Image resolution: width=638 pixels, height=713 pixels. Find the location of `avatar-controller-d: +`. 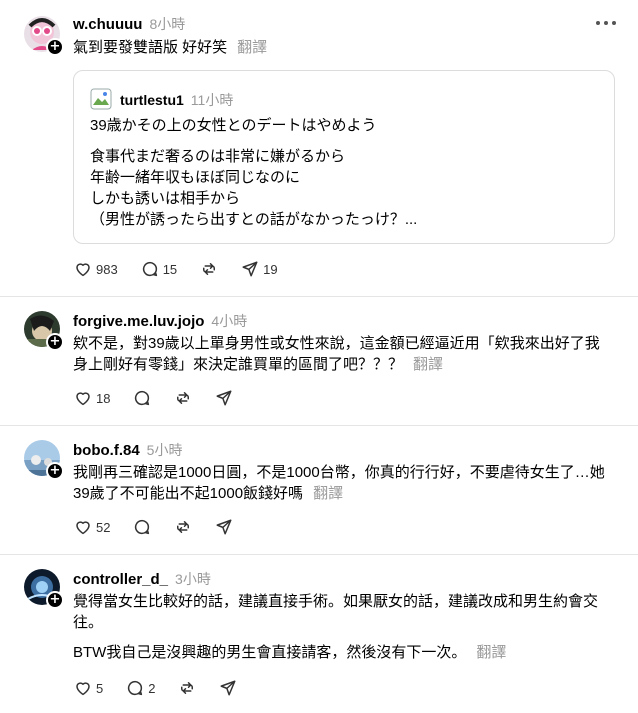

avatar-controller-d: + is located at coordinates (44, 589).